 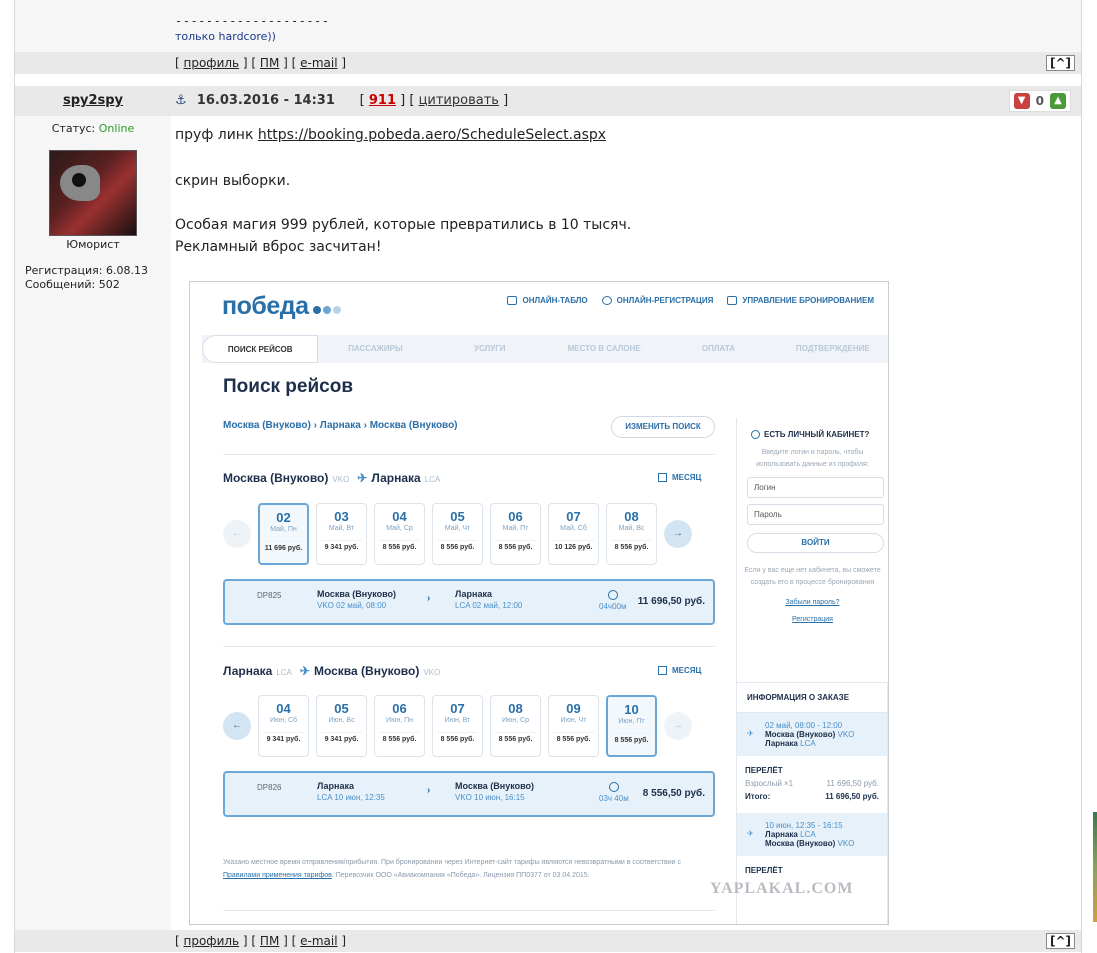 What do you see at coordinates (764, 870) in the screenshot?
I see `order-flight-label-2: ПЕРЕЛЁТ` at bounding box center [764, 870].